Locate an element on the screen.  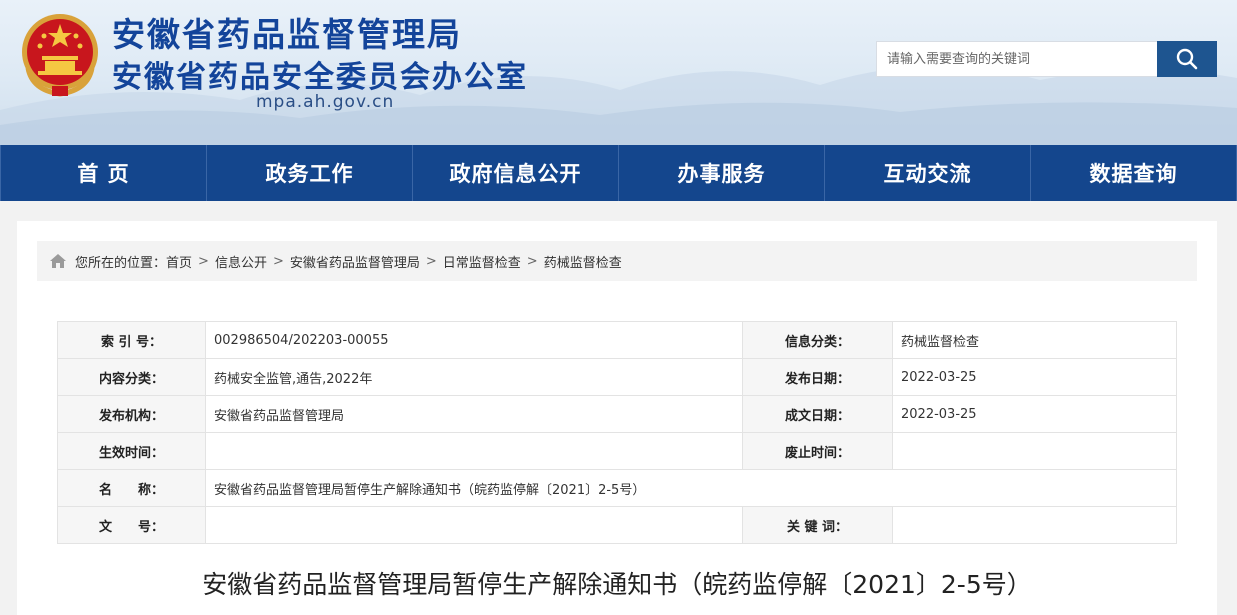
repeal-time-value is located at coordinates (1034, 451).